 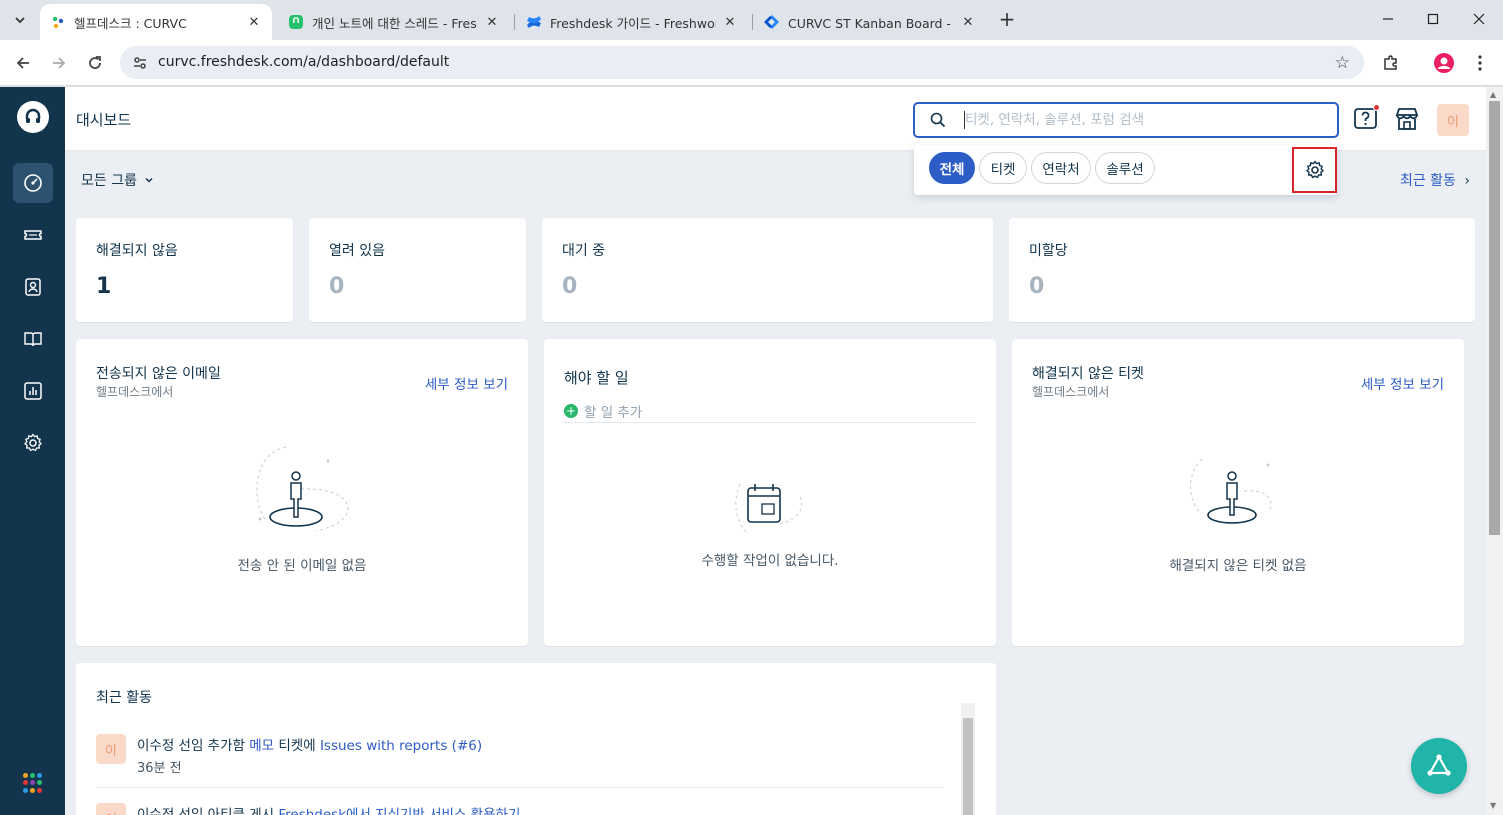 I want to click on forward-arrow-icon, so click(x=59, y=63).